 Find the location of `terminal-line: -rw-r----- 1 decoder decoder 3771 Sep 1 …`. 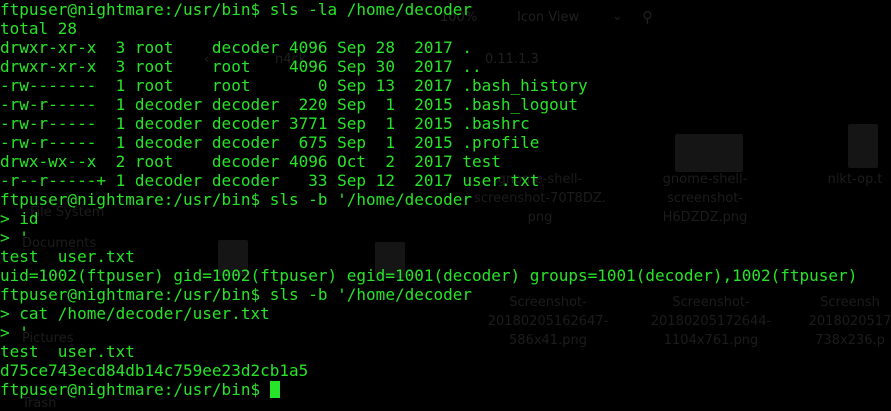

terminal-line: -rw-r----- 1 decoder decoder 3771 Sep 1 … is located at coordinates (265, 123).